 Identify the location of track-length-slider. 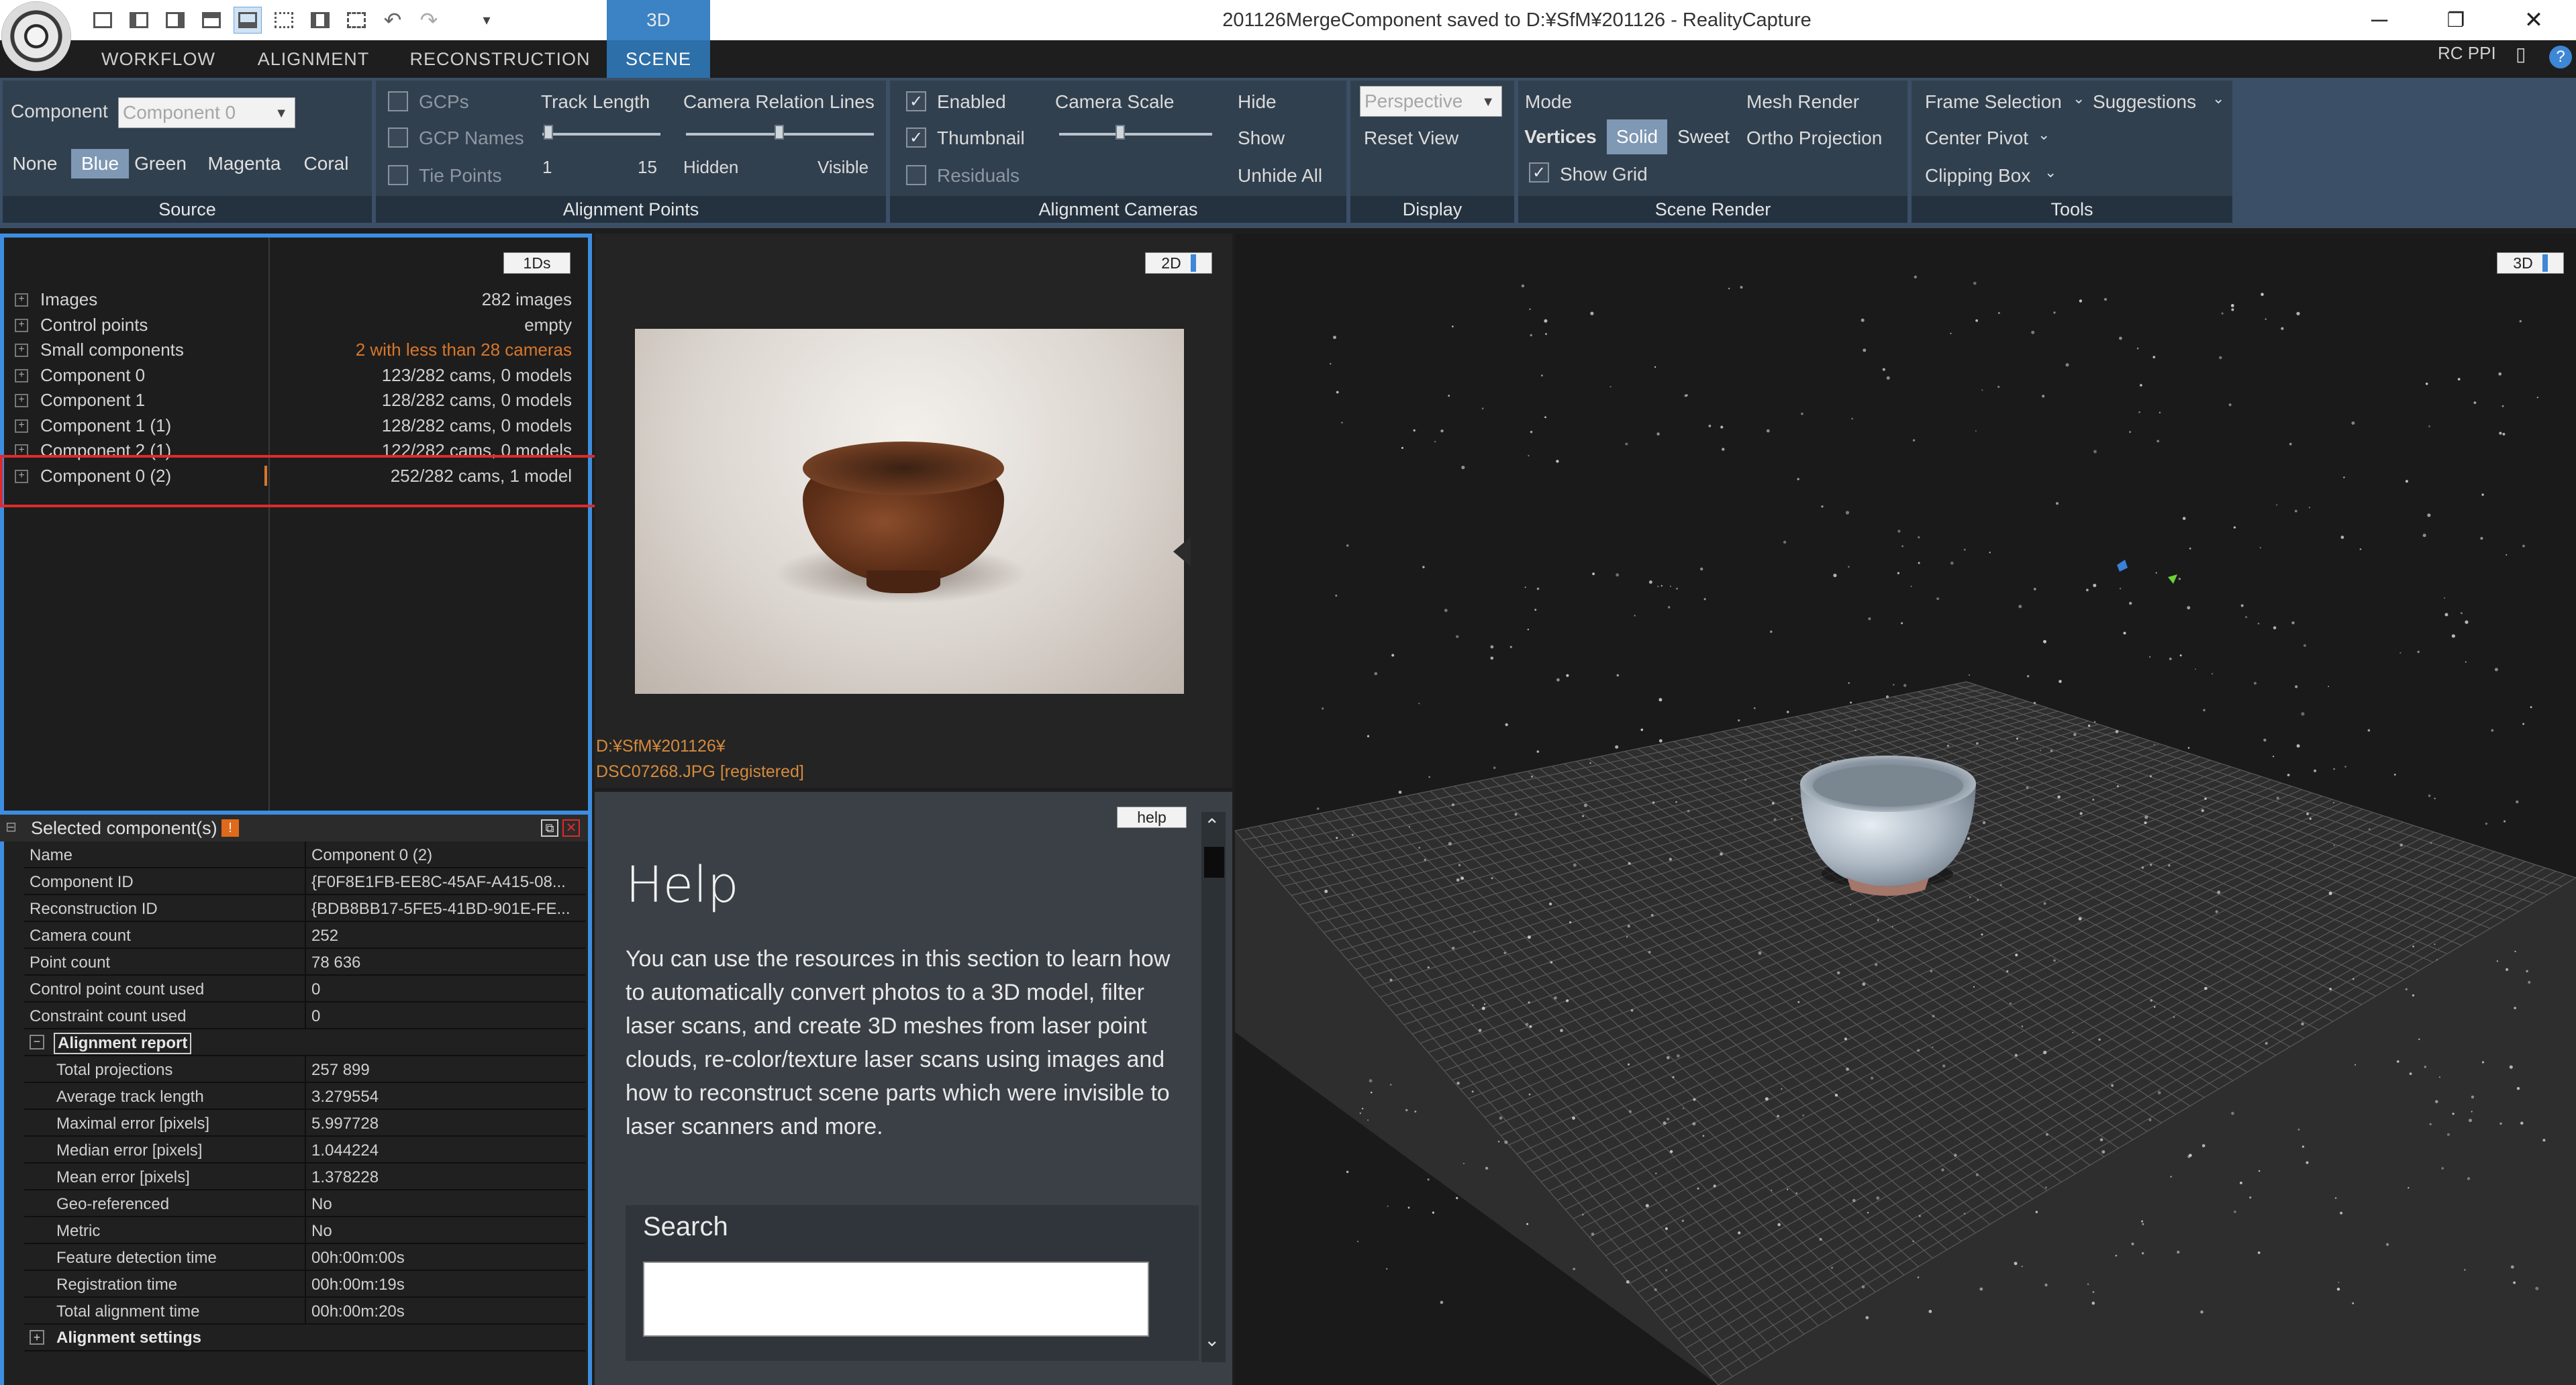
(601, 134).